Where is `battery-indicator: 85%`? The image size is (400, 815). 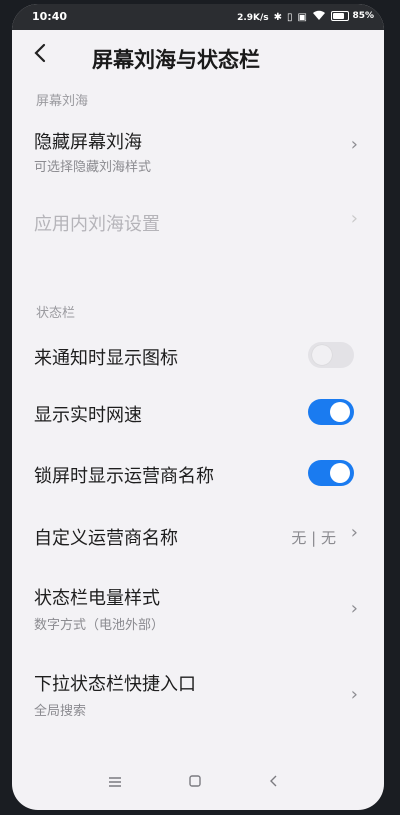
battery-indicator: 85% is located at coordinates (352, 16).